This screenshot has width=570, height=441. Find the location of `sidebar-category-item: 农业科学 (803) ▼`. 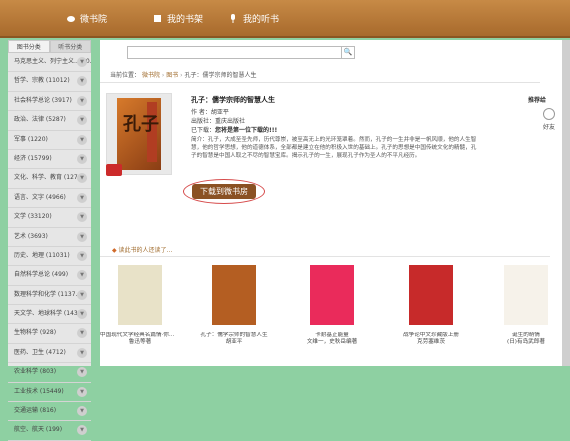

sidebar-category-item: 农业科学 (803) ▼ is located at coordinates (49, 373).